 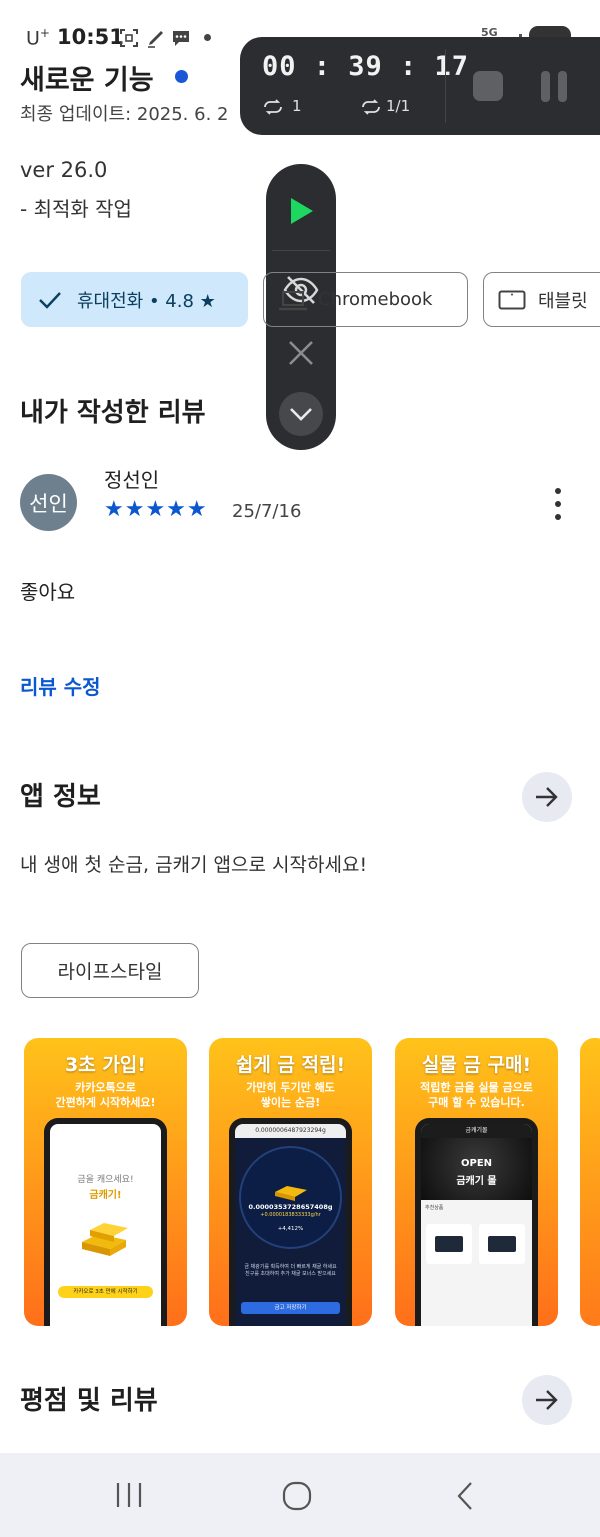 I want to click on mock-text: 금을 캐으세요!, so click(x=105, y=1180).